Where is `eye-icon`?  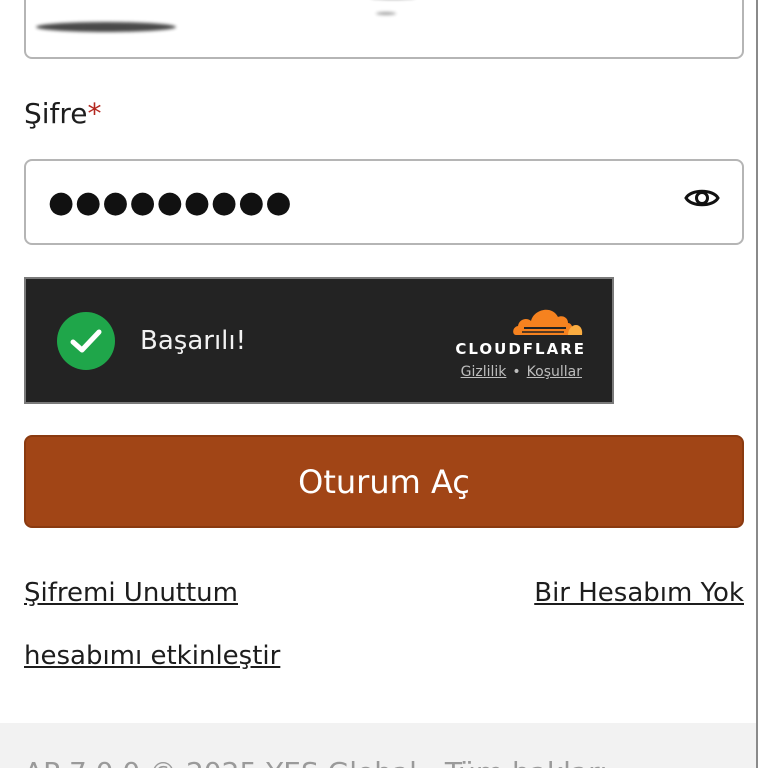
eye-icon is located at coordinates (702, 198).